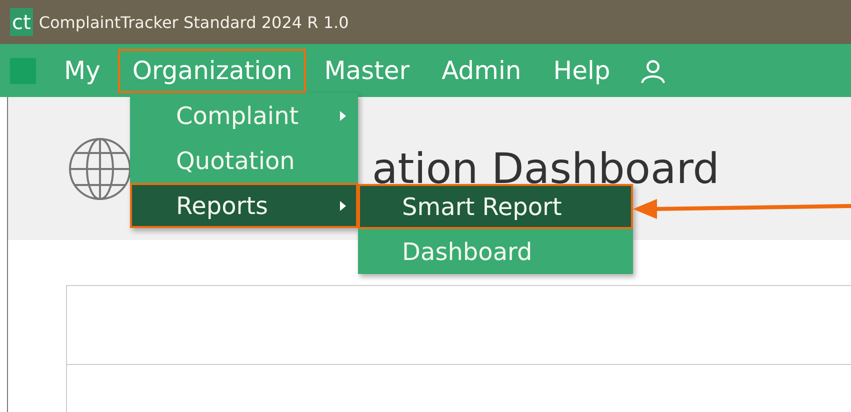  What do you see at coordinates (495, 251) in the screenshot?
I see `menu-item: Dashboard` at bounding box center [495, 251].